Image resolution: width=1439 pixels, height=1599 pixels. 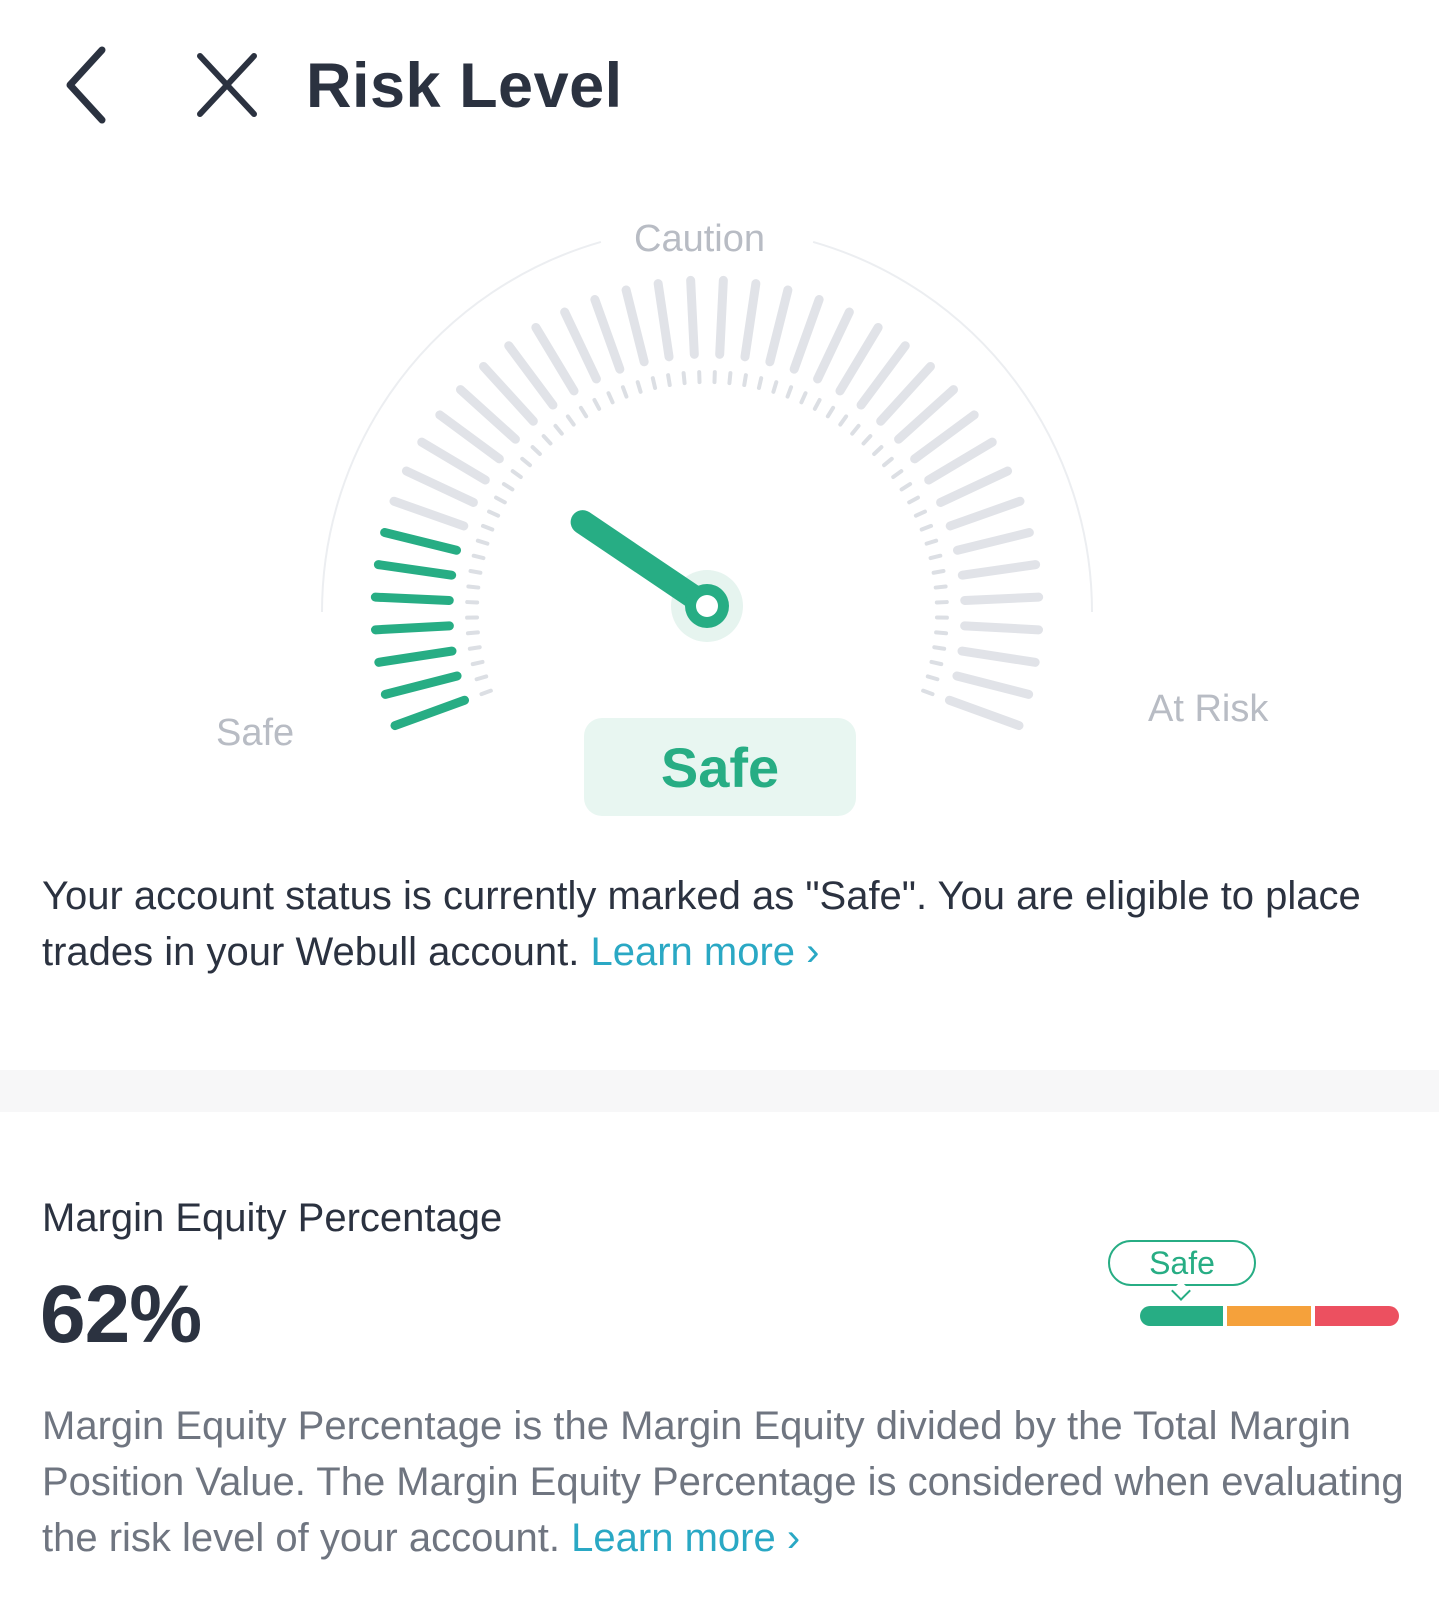 I want to click on risk-bar-at-risk-segment, so click(x=1357, y=1316).